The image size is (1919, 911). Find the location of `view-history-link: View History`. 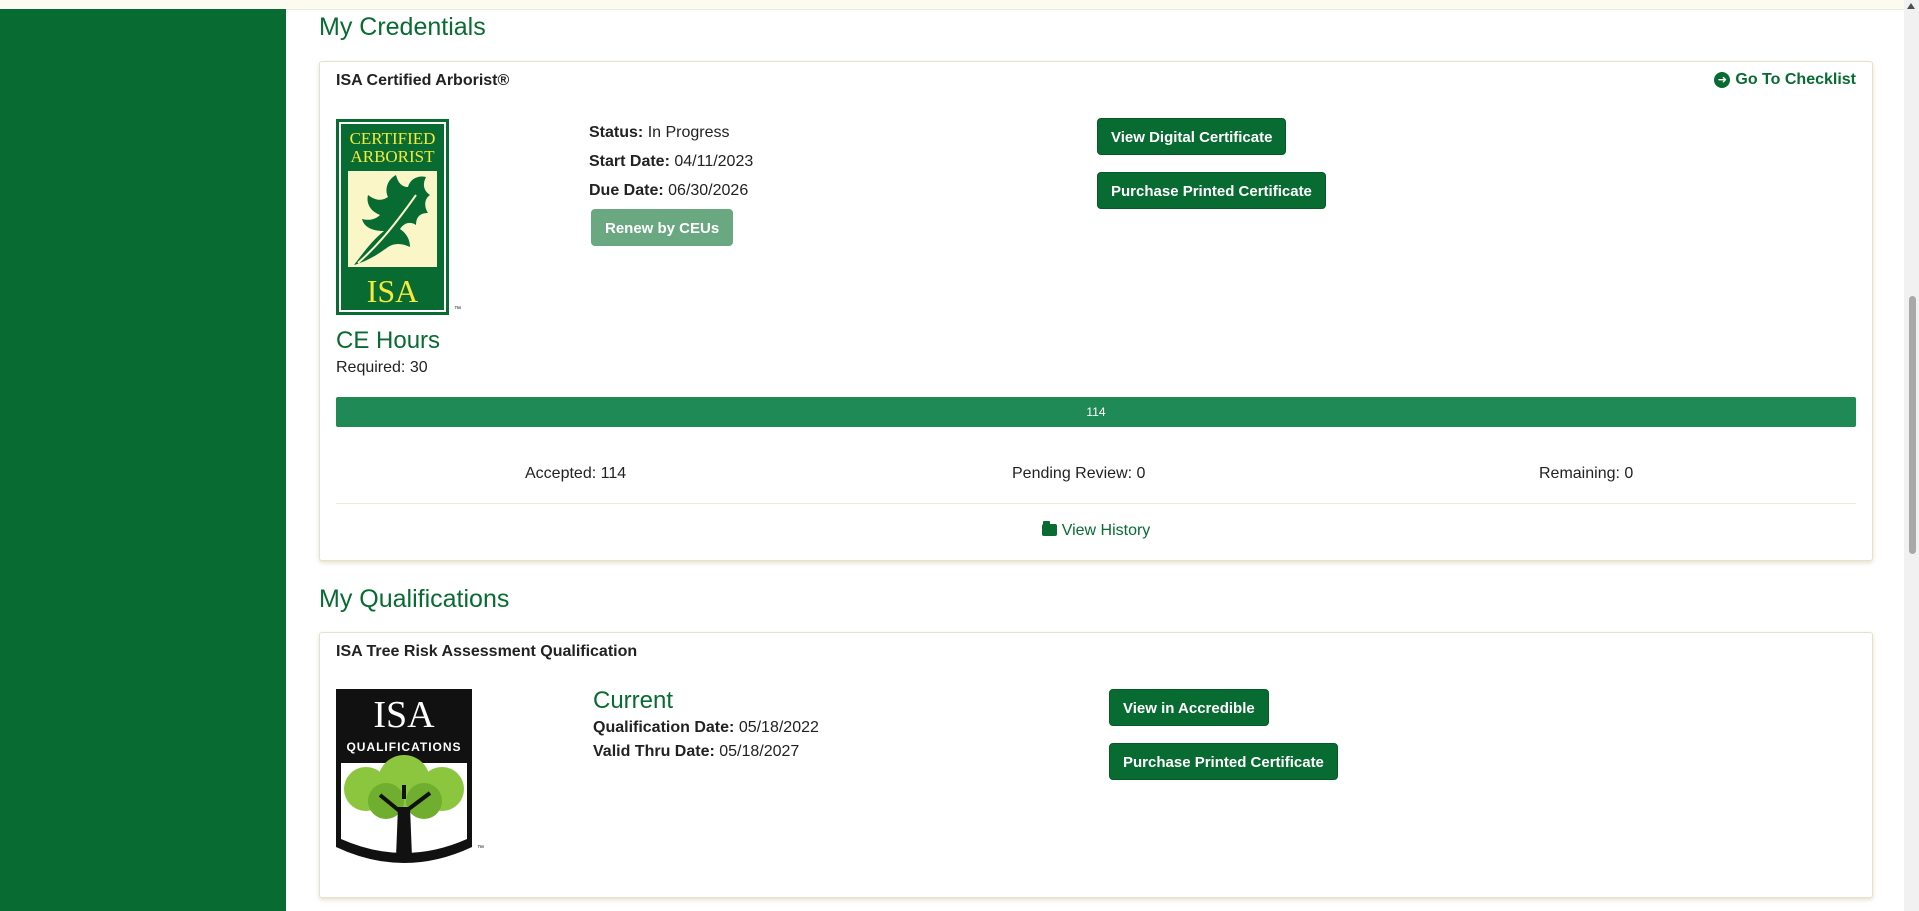

view-history-link: View History is located at coordinates (1096, 530).